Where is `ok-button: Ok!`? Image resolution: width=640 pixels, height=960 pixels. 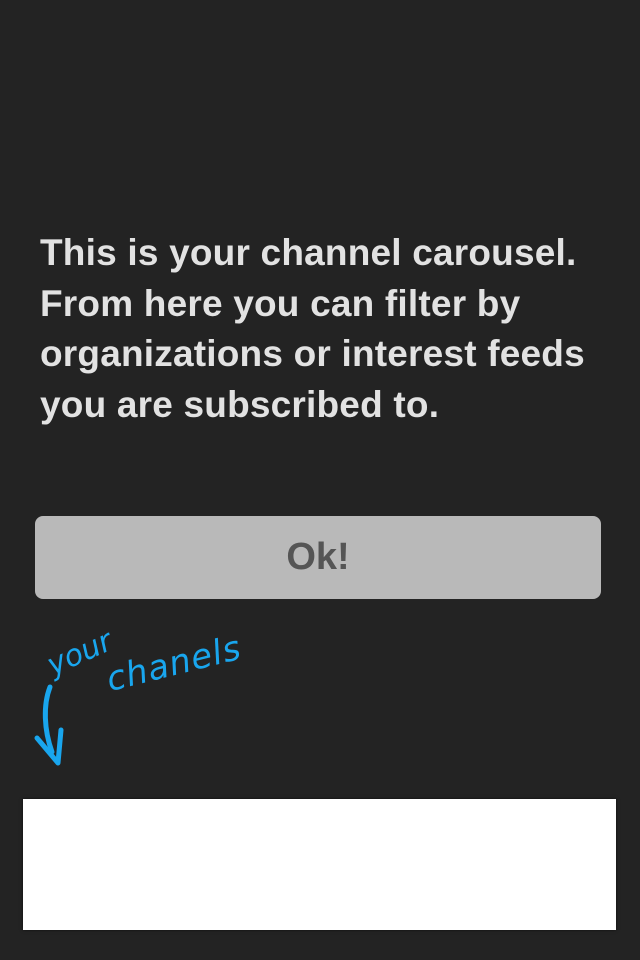
ok-button: Ok! is located at coordinates (318, 557).